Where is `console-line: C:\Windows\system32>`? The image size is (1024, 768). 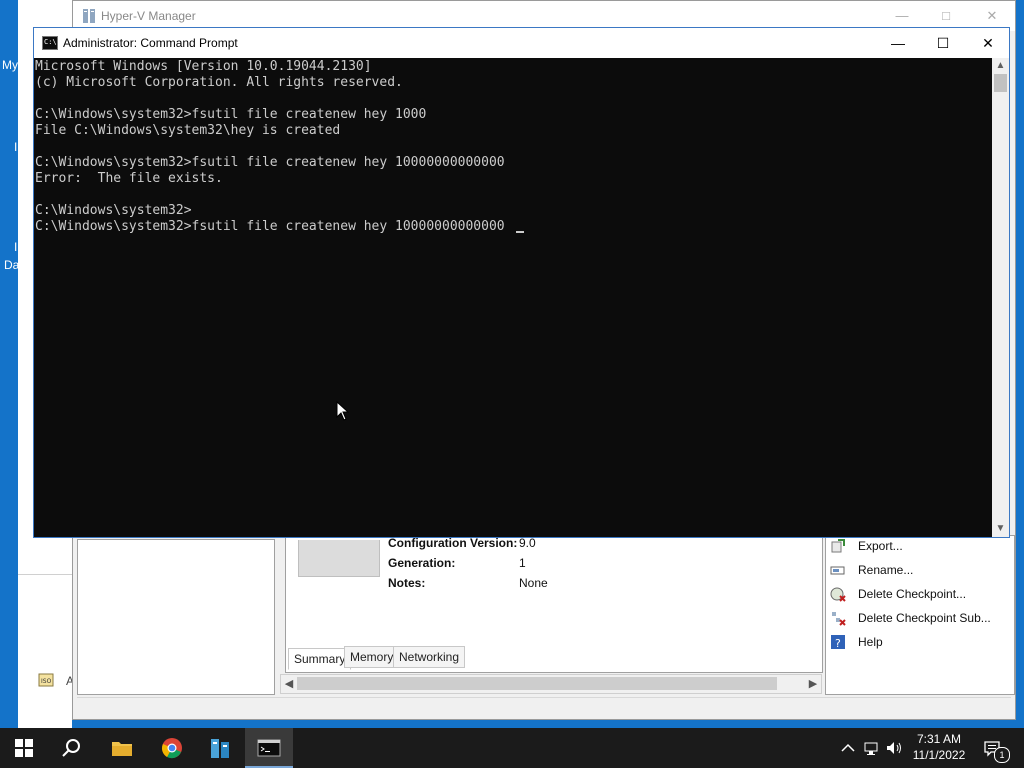 console-line: C:\Windows\system32> is located at coordinates (113, 210).